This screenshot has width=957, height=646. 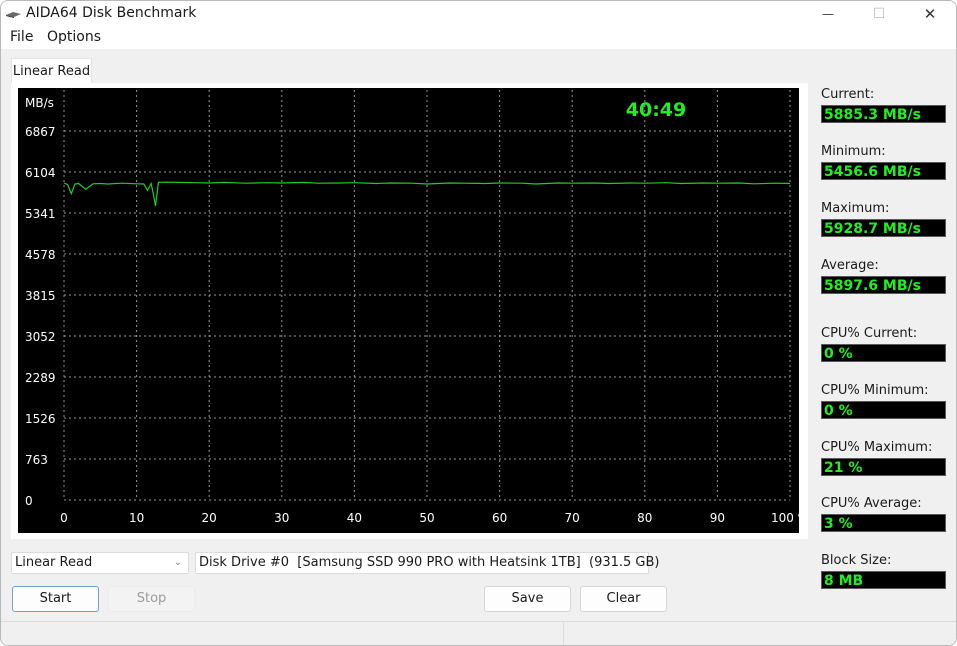 What do you see at coordinates (40, 337) in the screenshot?
I see `y-tick-label: 3052` at bounding box center [40, 337].